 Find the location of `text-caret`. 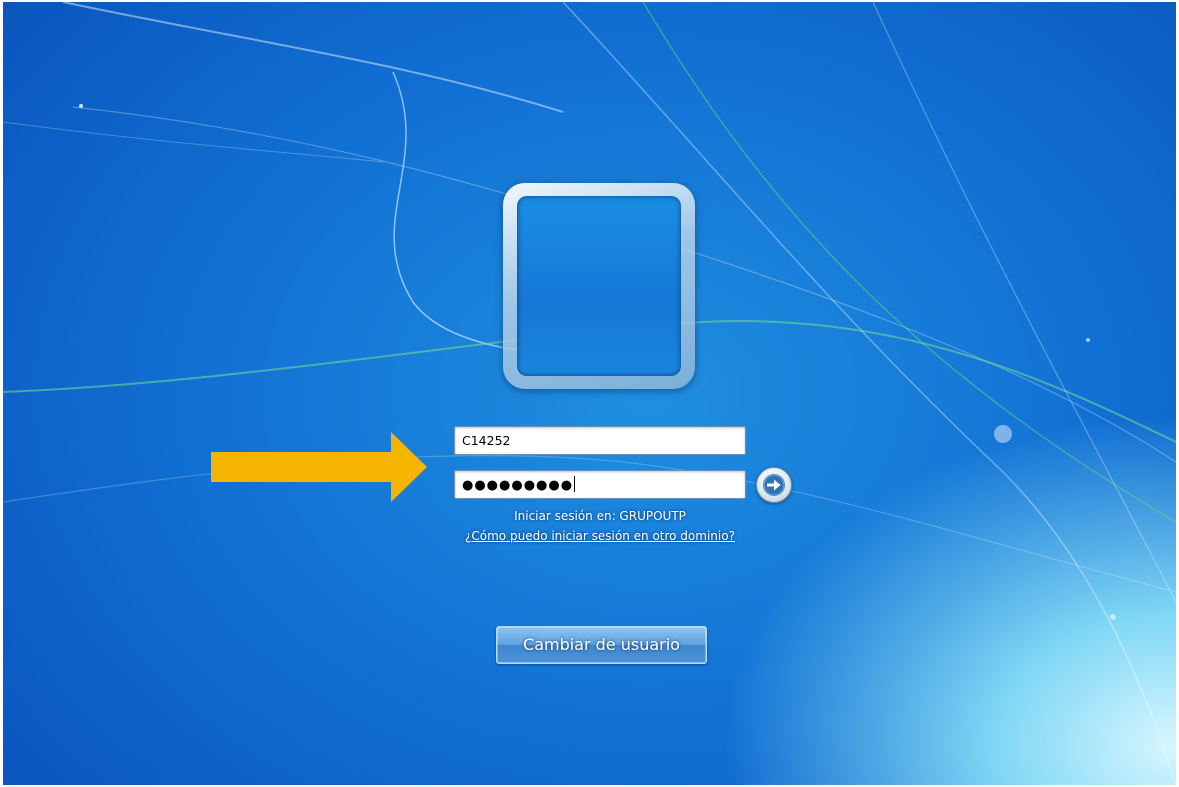

text-caret is located at coordinates (575, 484).